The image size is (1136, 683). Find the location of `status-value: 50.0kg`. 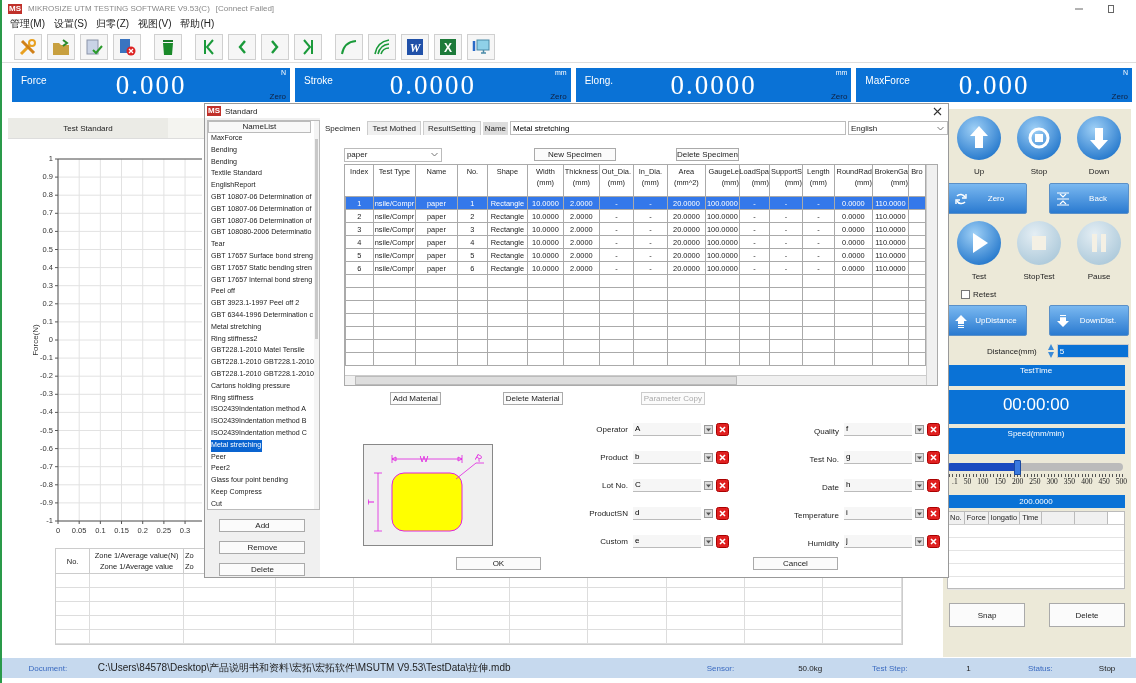

status-value: 50.0kg is located at coordinates (810, 668).